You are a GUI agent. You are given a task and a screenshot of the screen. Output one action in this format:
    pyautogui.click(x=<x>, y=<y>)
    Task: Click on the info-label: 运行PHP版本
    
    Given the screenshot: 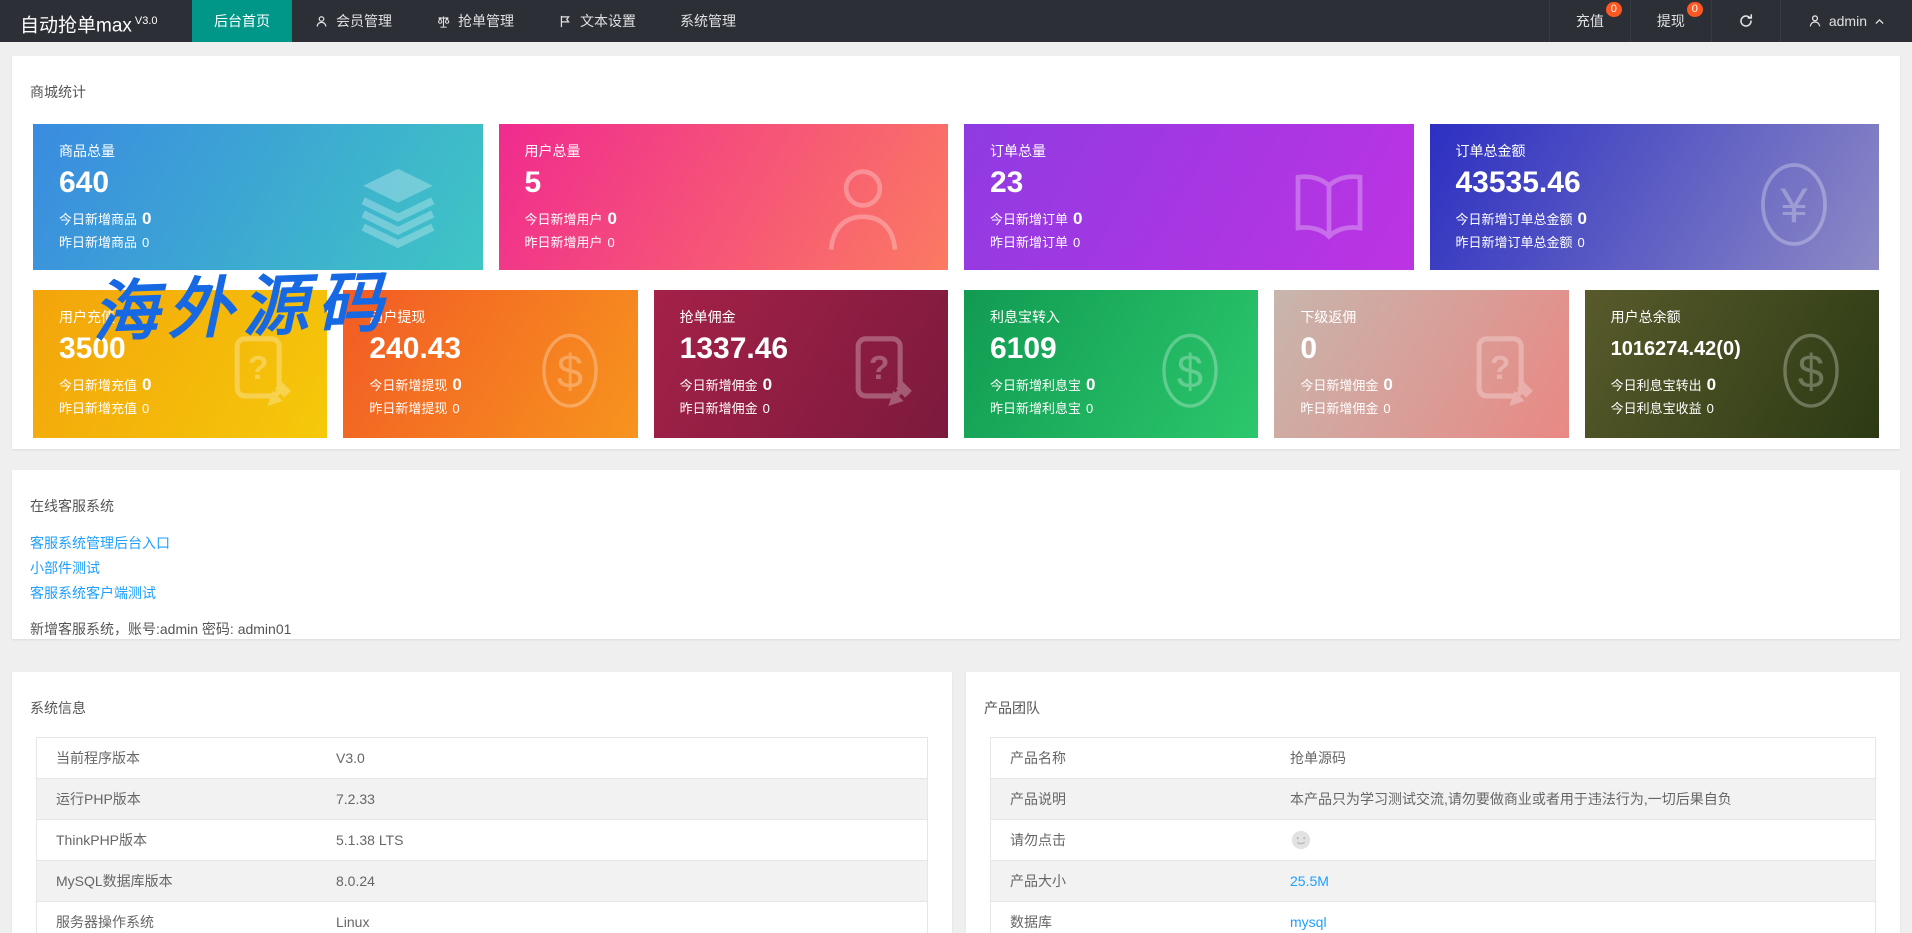 What is the action you would take?
    pyautogui.click(x=98, y=799)
    